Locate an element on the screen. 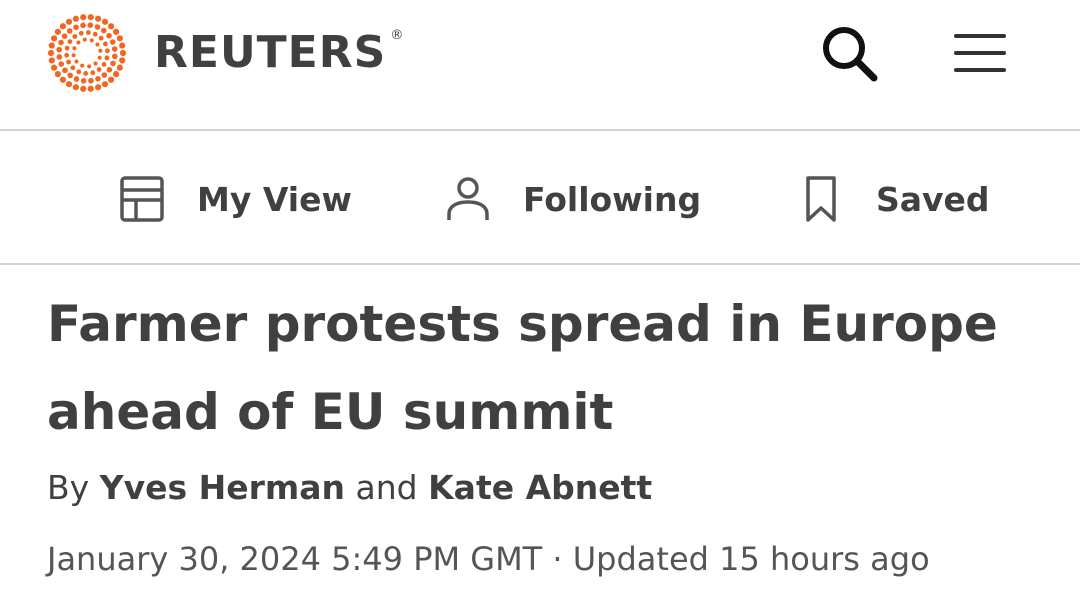 The width and height of the screenshot is (1080, 616). hamburger-menu-icon is located at coordinates (980, 53).